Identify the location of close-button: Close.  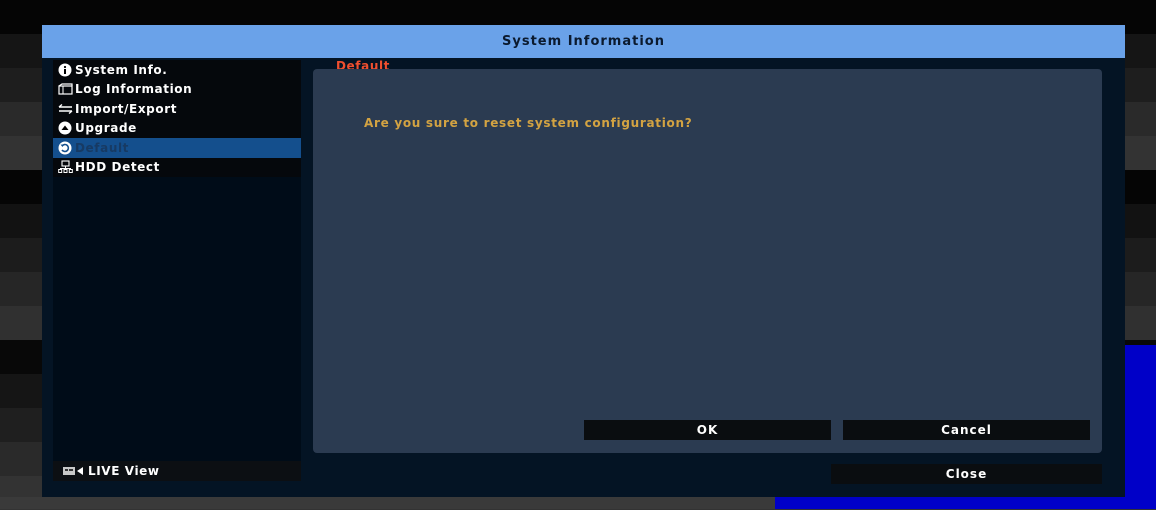
(966, 474).